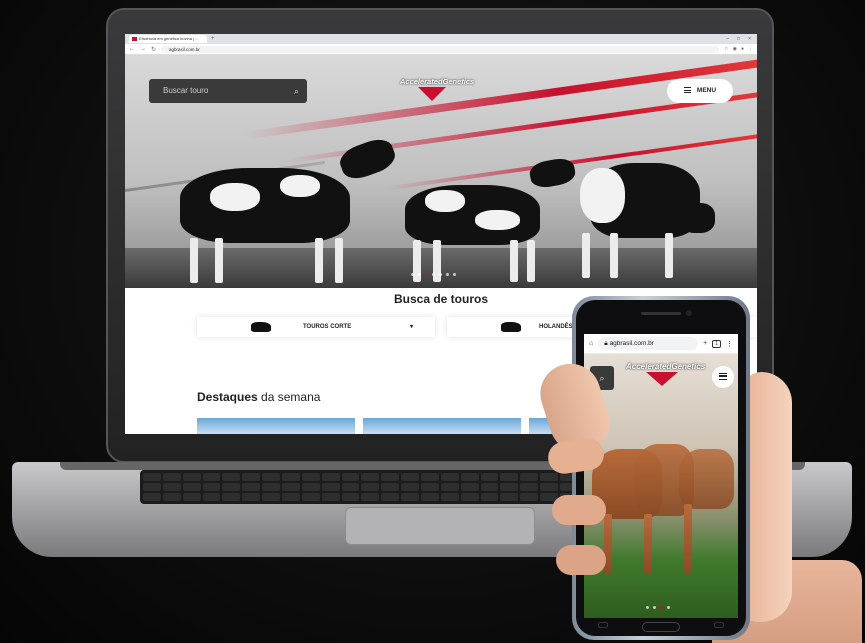 This screenshot has width=865, height=643. What do you see at coordinates (661, 313) in the screenshot?
I see `phone-speaker` at bounding box center [661, 313].